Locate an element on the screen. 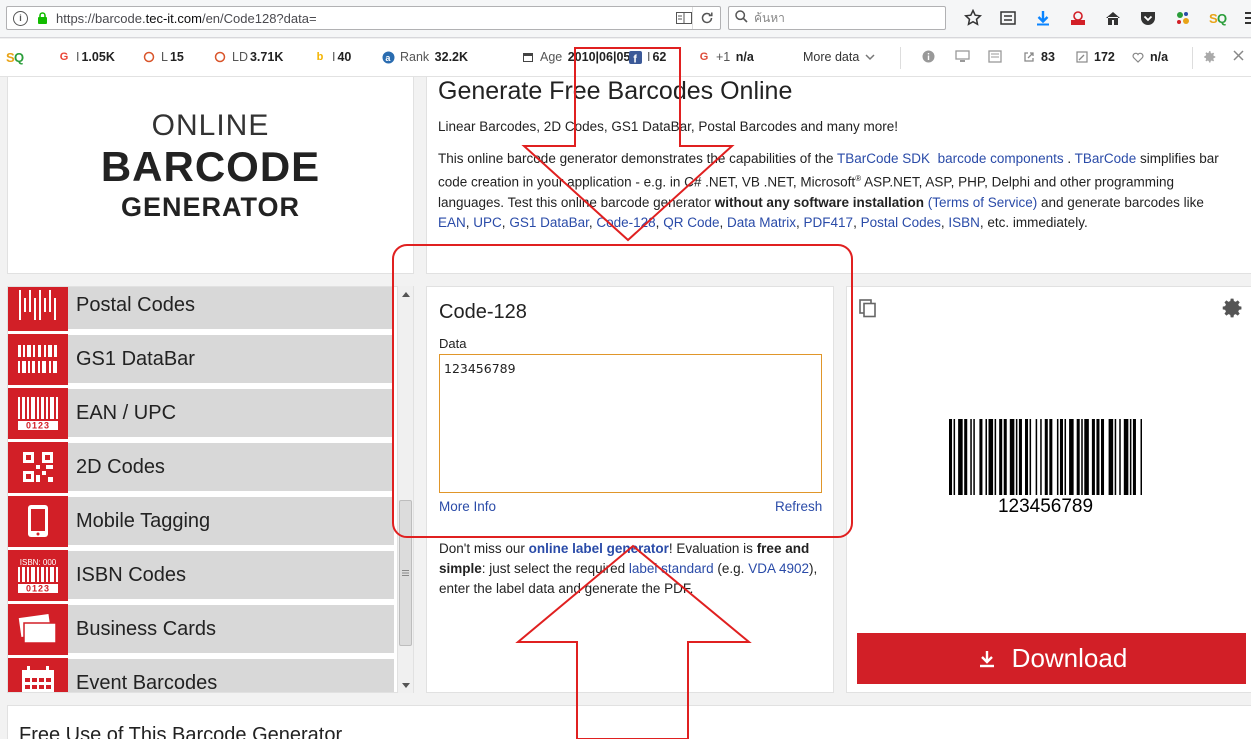 The width and height of the screenshot is (1251, 739). sidebar-item-event-barcodes: Event Barcodes is located at coordinates (201, 675).